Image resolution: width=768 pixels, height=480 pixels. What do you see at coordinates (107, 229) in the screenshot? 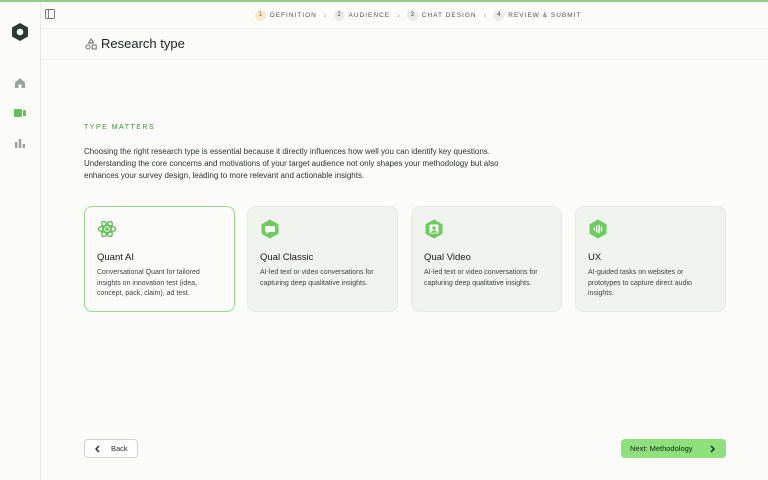
I see `atom-icon` at bounding box center [107, 229].